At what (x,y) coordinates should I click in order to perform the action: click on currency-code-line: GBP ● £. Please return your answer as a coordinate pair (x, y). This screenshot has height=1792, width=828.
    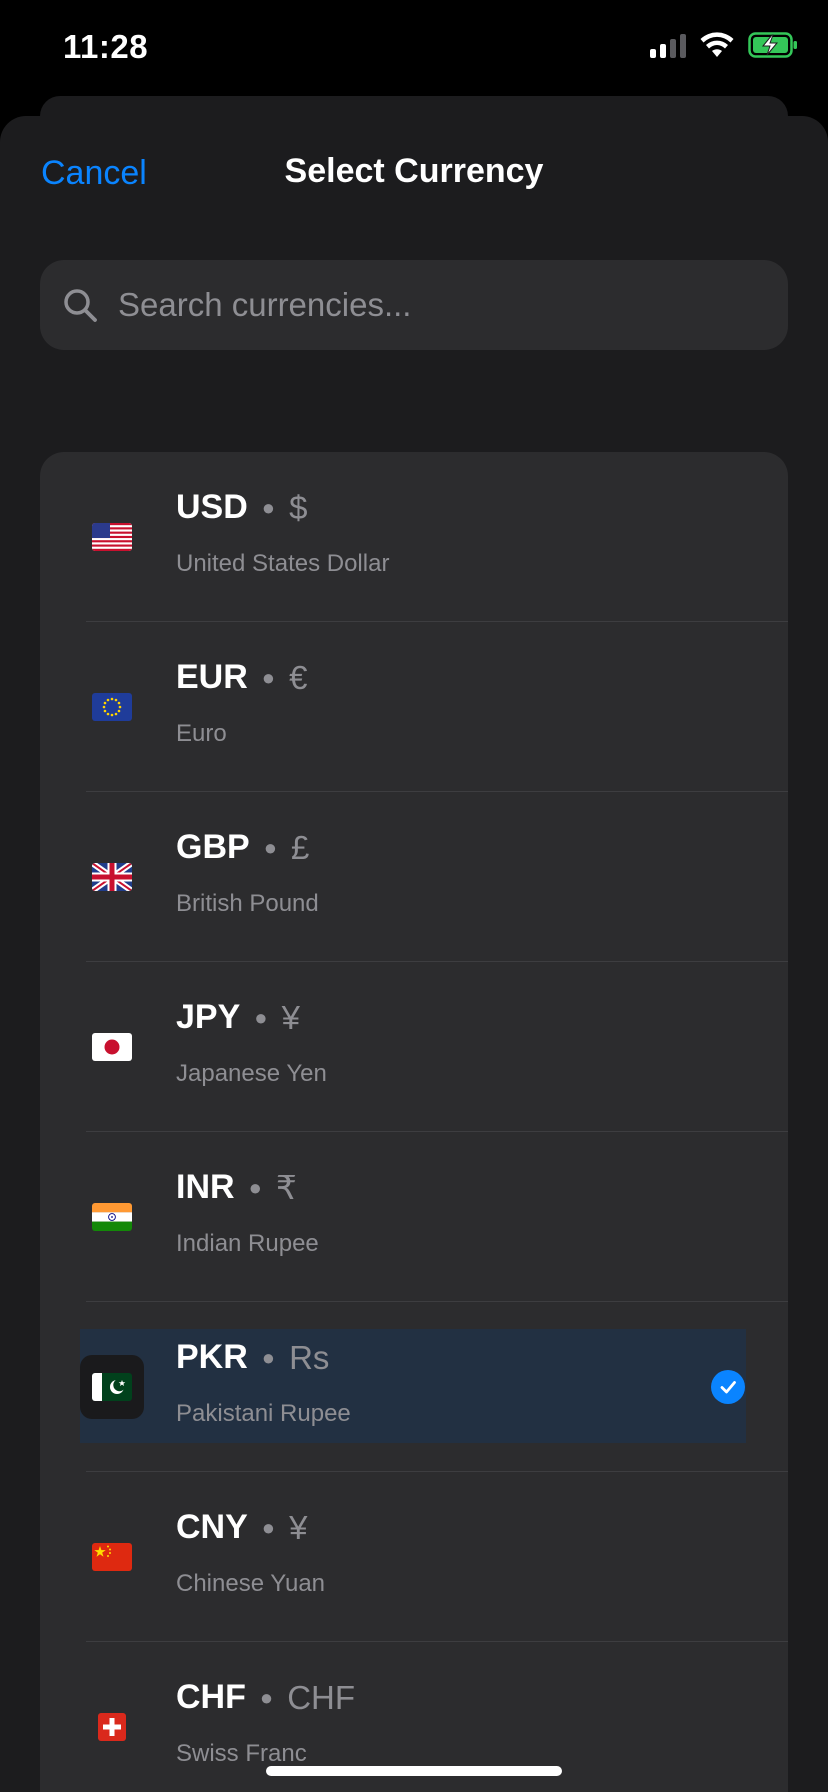
    Looking at the image, I should click on (242, 847).